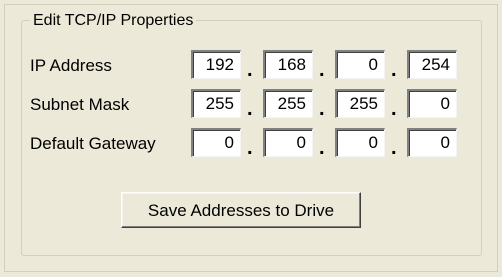 The height and width of the screenshot is (277, 502). What do you see at coordinates (288, 142) in the screenshot?
I see `default-gateway-octet-2: 0` at bounding box center [288, 142].